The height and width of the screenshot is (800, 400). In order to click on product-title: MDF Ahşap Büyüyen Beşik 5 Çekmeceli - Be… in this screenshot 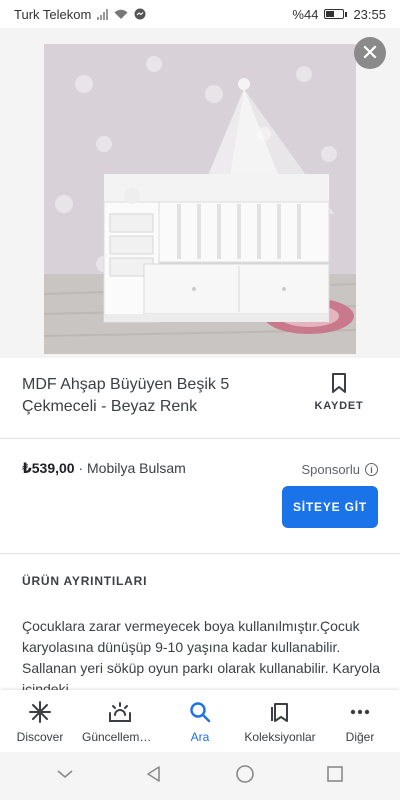, I will do `click(126, 395)`.